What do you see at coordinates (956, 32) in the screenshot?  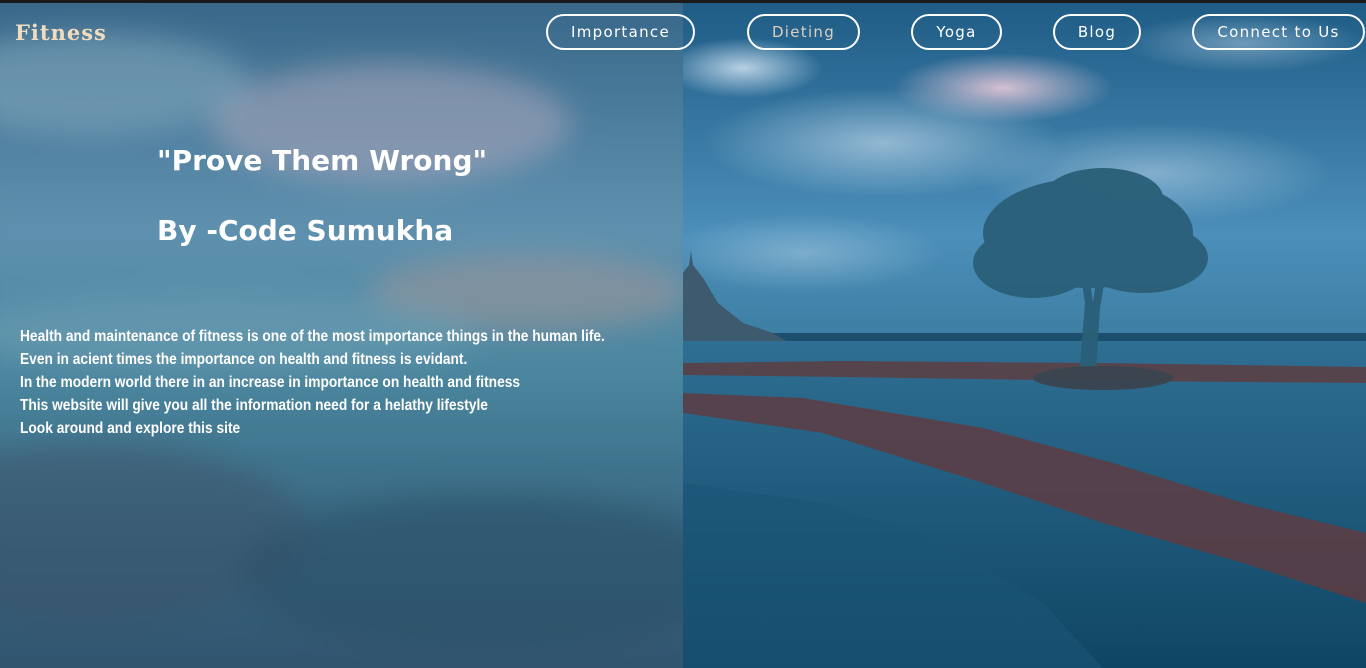 I see `nav-yoga-button: Yoga` at bounding box center [956, 32].